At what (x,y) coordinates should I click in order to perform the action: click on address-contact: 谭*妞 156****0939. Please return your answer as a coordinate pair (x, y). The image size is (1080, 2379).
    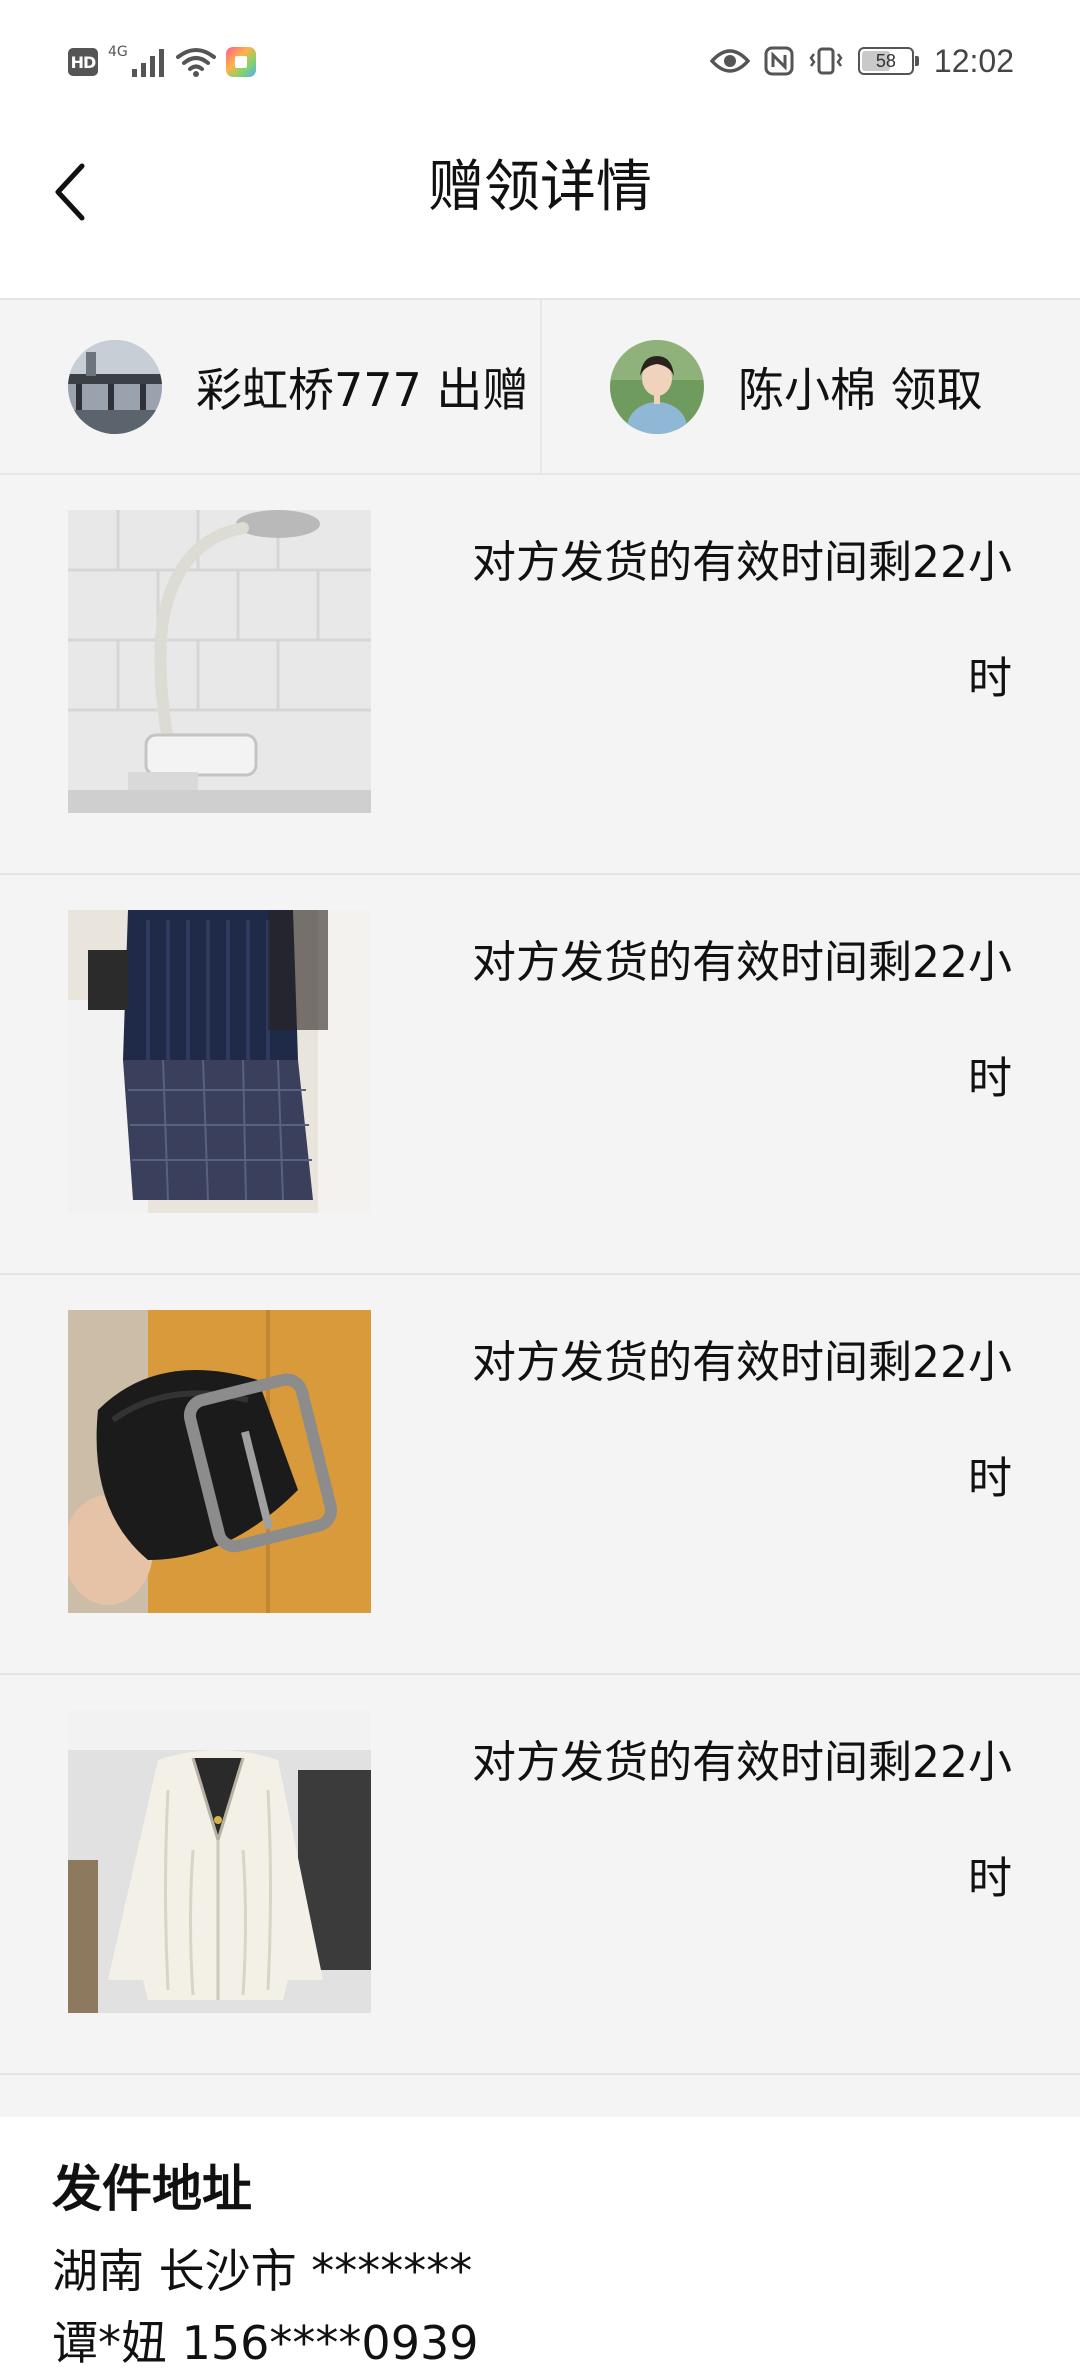
    Looking at the image, I should click on (265, 2343).